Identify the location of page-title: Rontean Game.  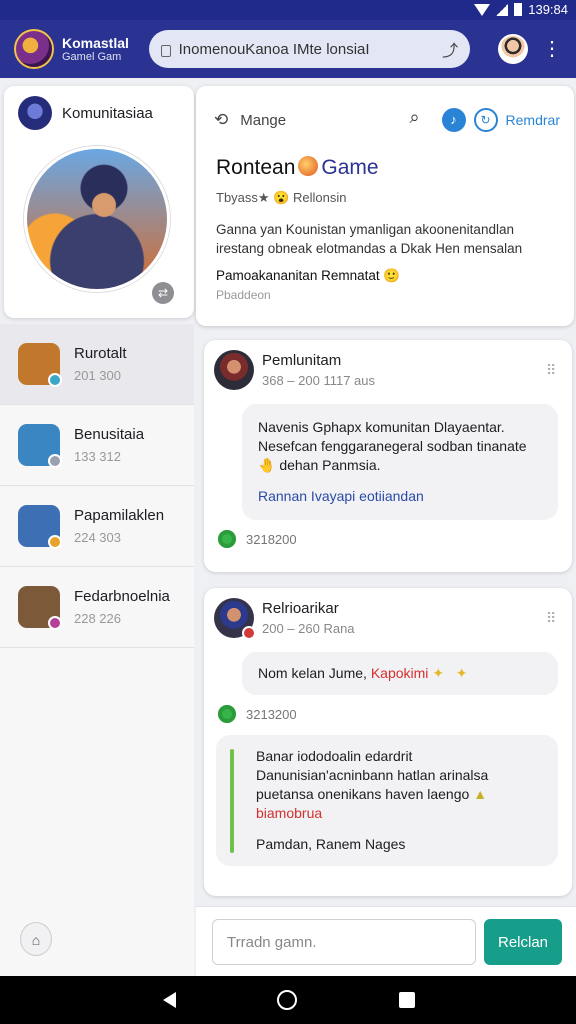
(297, 167).